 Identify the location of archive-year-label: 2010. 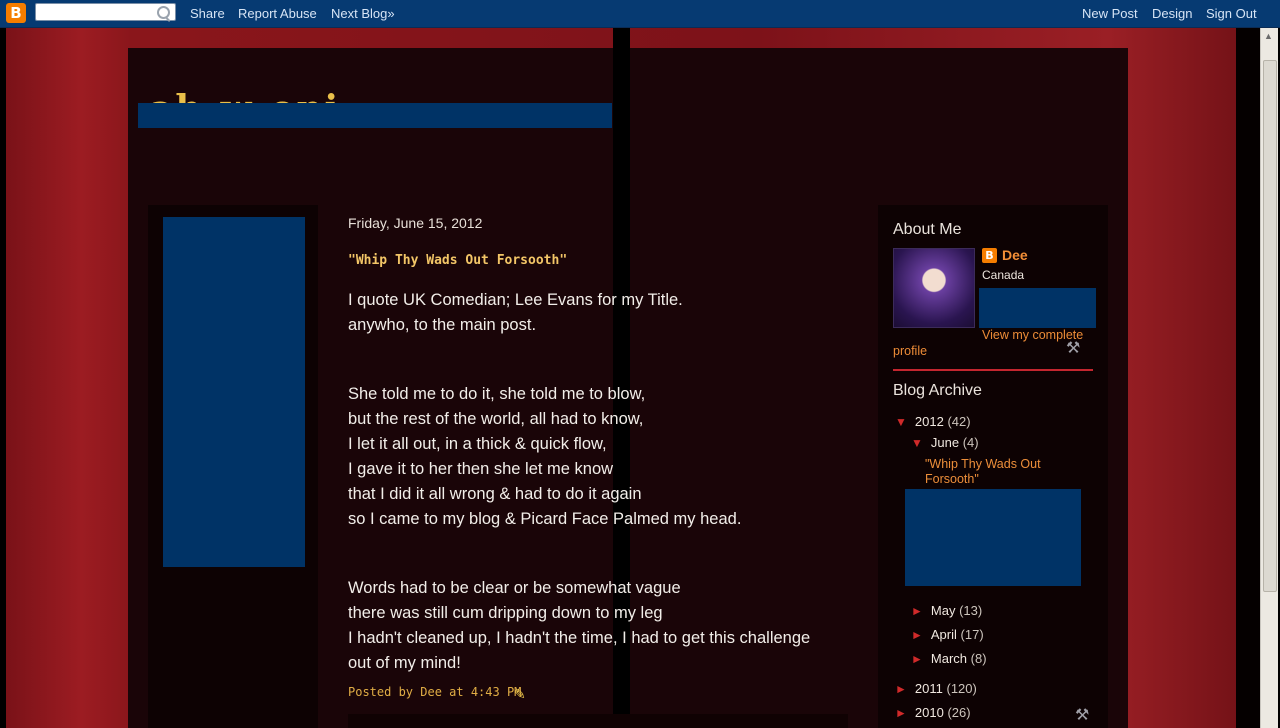
(929, 712).